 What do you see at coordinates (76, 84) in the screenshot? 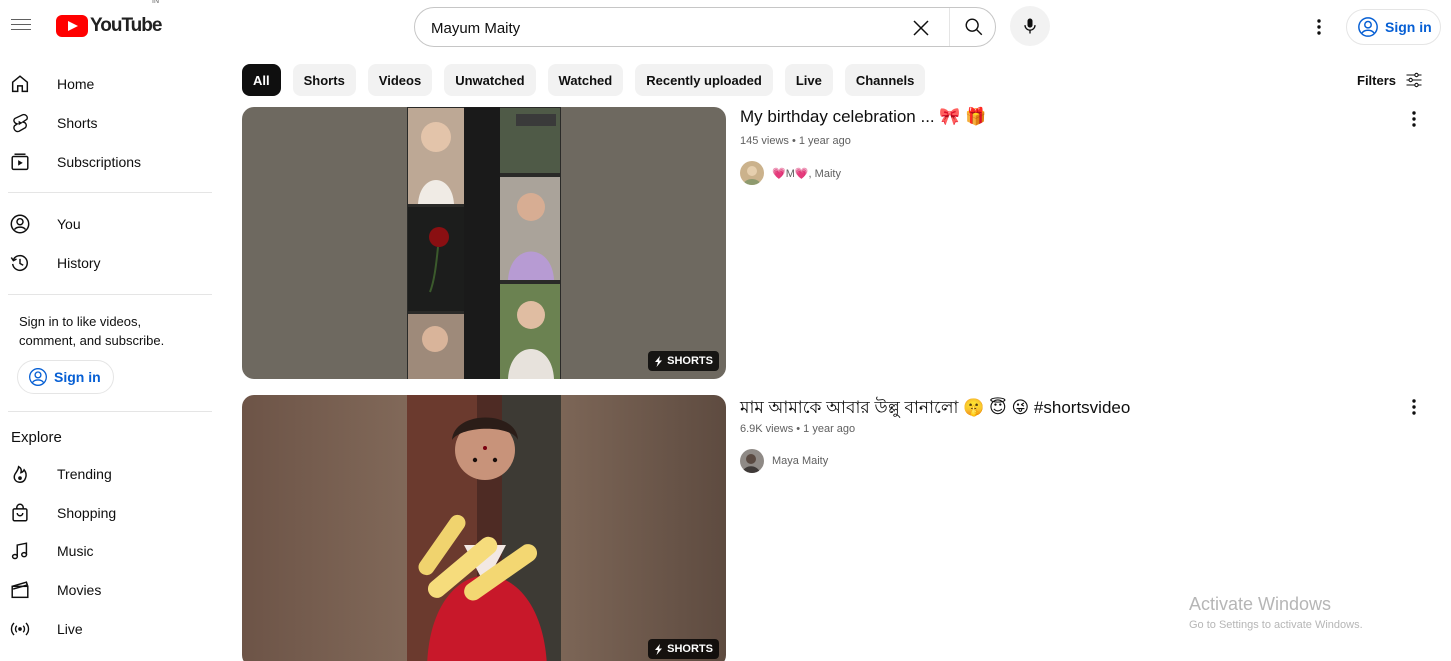
I see `sidebar-item-label: Home` at bounding box center [76, 84].